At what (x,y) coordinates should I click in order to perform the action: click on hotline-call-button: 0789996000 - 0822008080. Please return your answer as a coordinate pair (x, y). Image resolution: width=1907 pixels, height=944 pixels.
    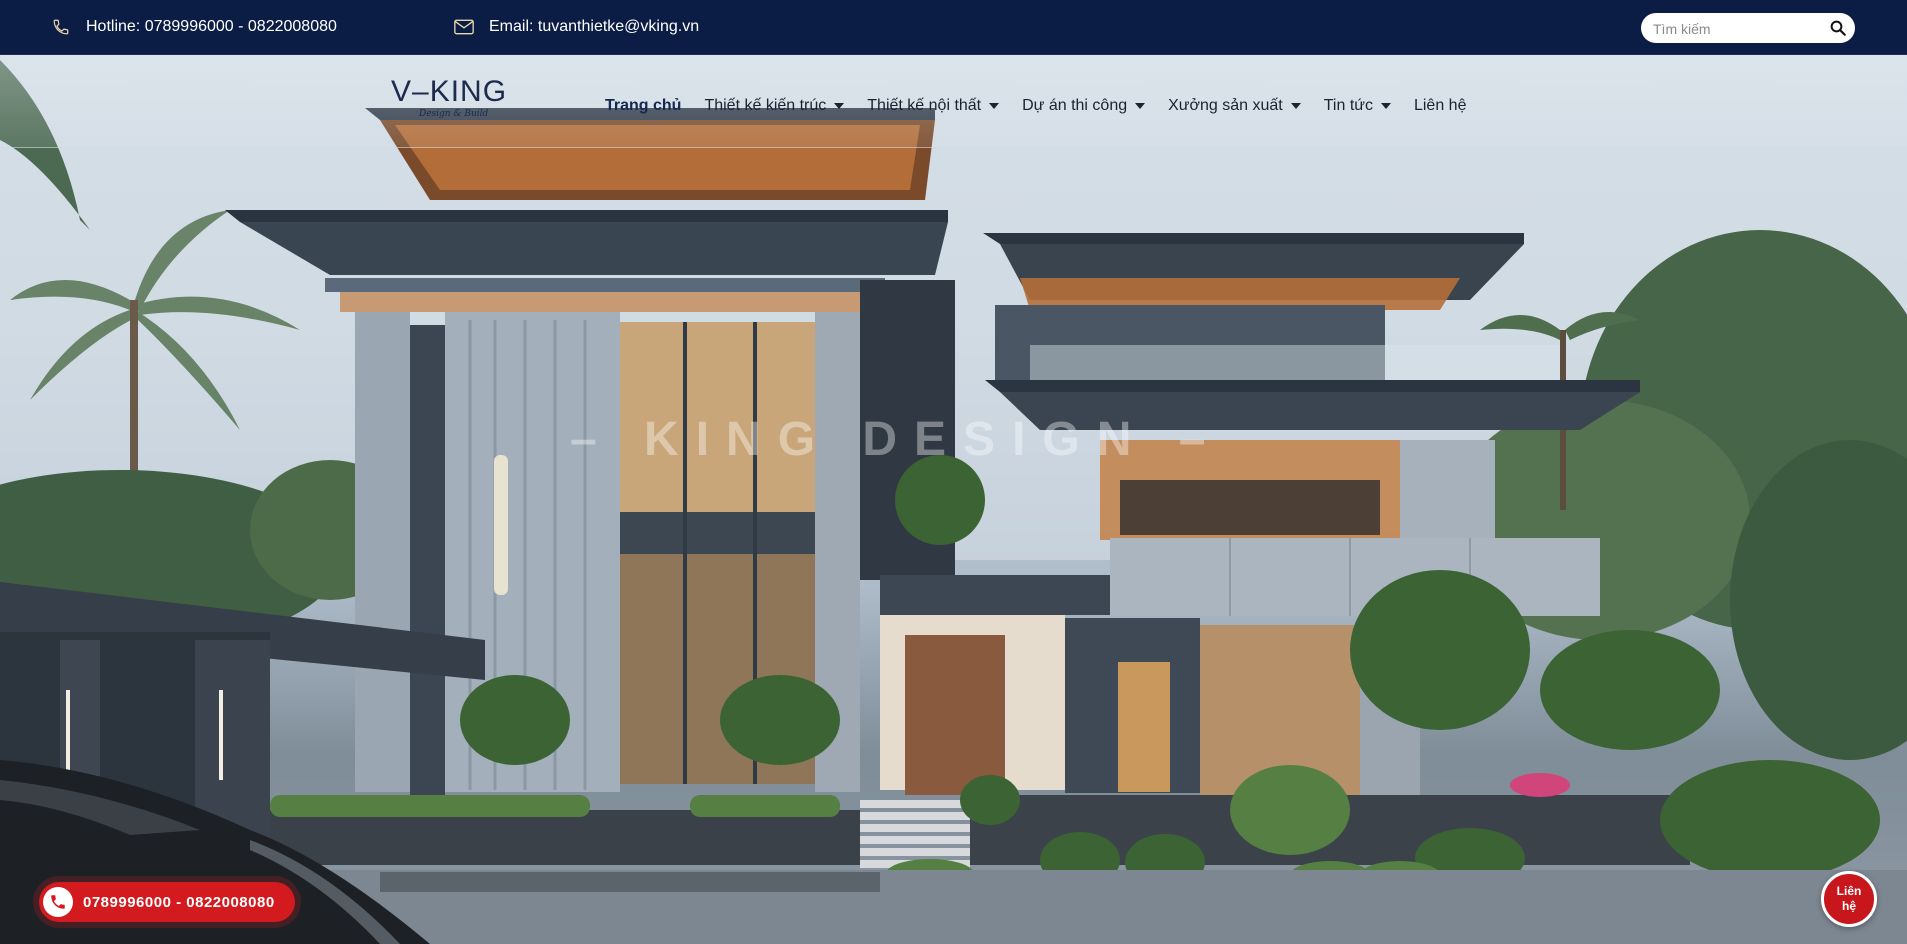
    Looking at the image, I should click on (167, 902).